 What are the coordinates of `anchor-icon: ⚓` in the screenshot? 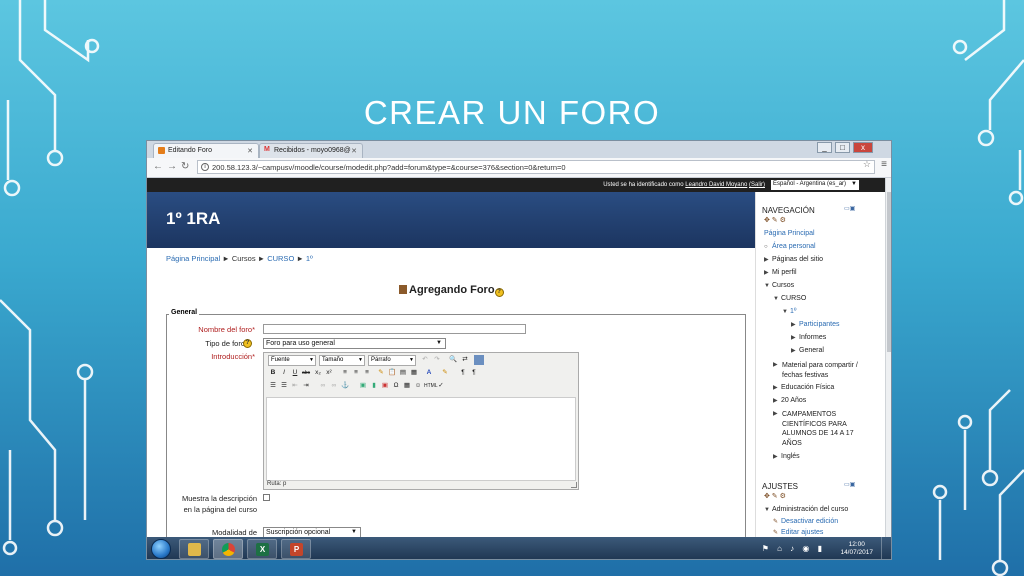 It's located at (345, 386).